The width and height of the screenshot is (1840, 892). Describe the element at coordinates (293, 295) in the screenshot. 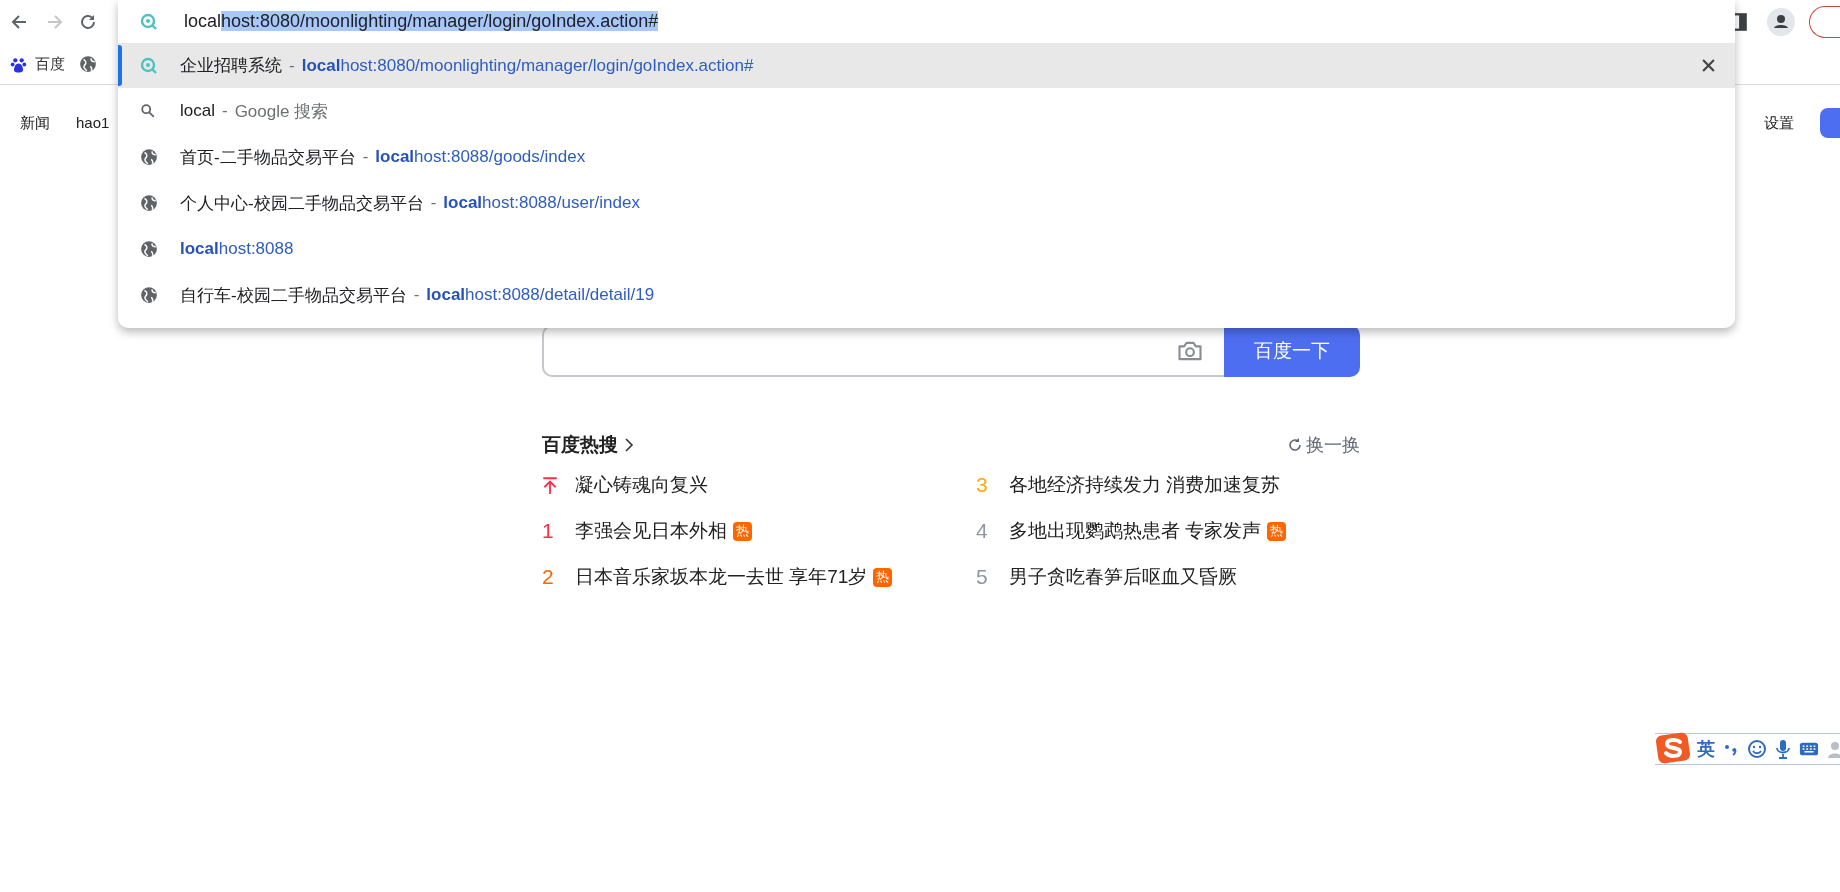

I see `suggestion-title: 自行车-校园二手物品交易平台` at that location.